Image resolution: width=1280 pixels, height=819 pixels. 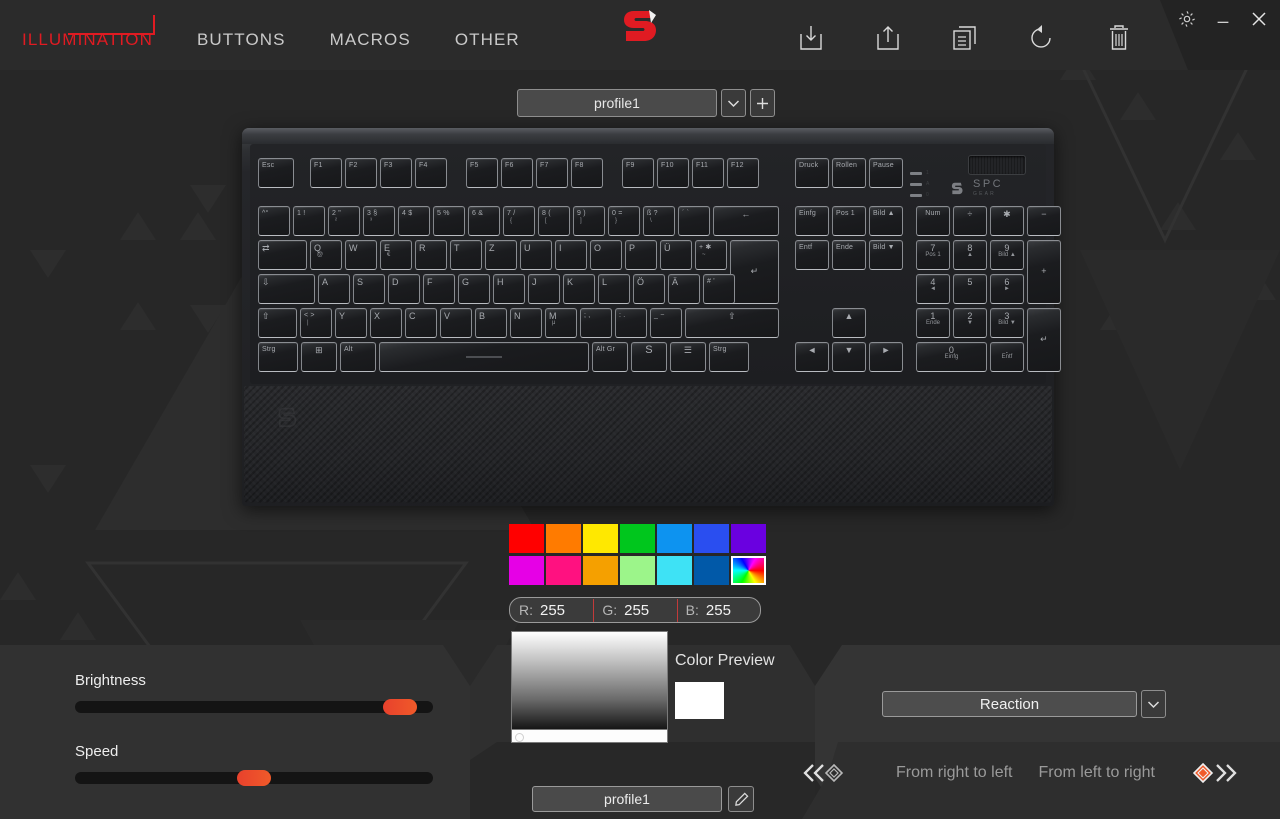 What do you see at coordinates (641, 255) in the screenshot?
I see `keycap: P` at bounding box center [641, 255].